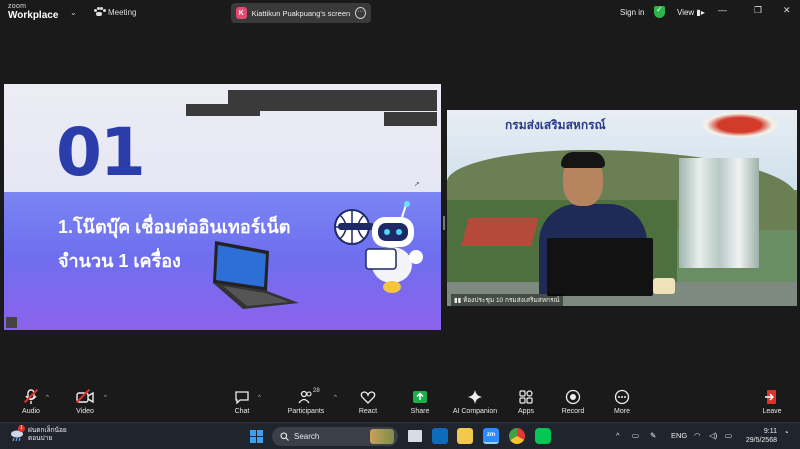 This screenshot has width=800, height=449. What do you see at coordinates (787, 10) in the screenshot?
I see `close-icon: ✕` at bounding box center [787, 10].